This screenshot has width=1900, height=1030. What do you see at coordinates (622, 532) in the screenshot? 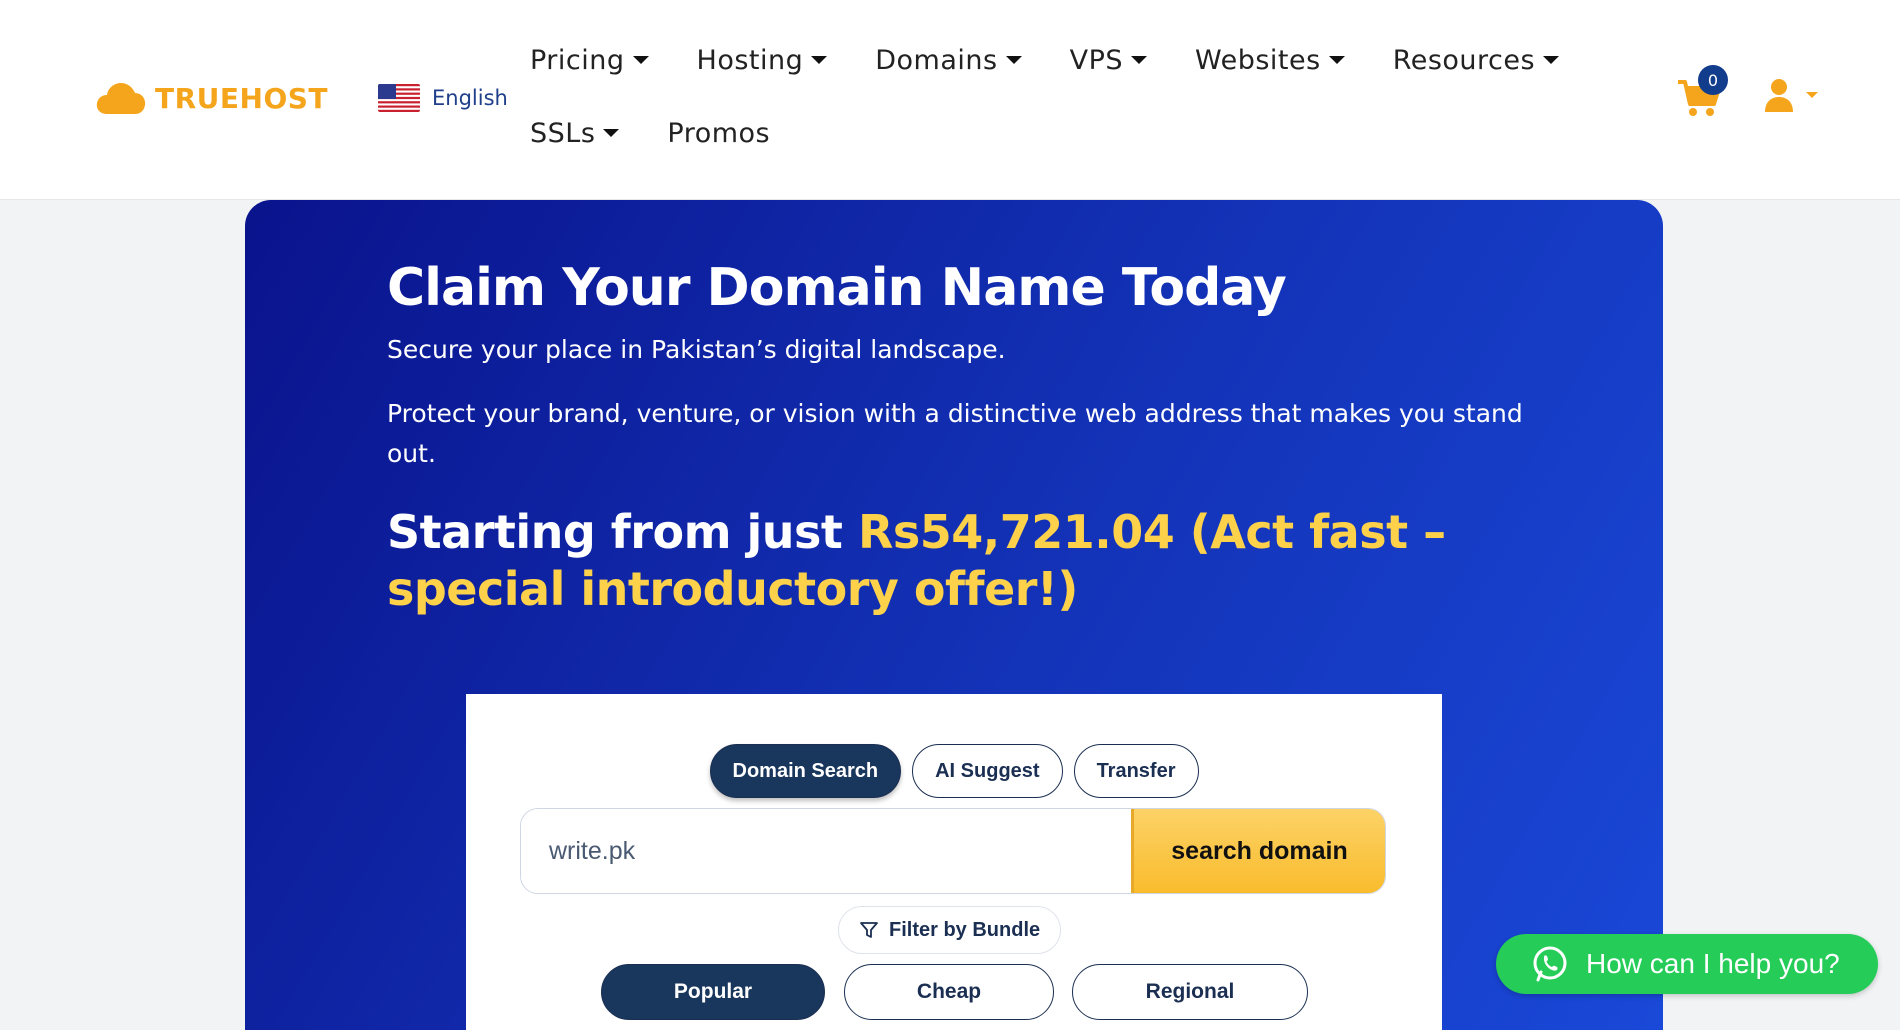
I see `price-prefix: Starting from just` at bounding box center [622, 532].